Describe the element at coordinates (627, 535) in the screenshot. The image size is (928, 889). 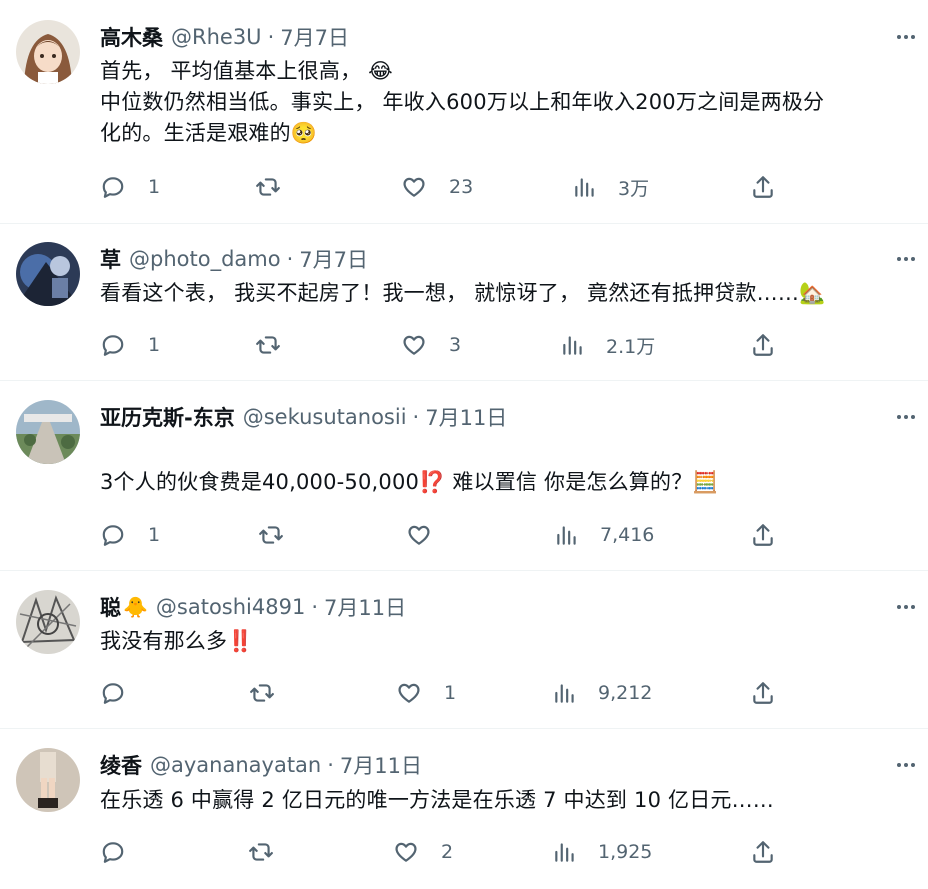
I see `views-count: 7,416` at that location.